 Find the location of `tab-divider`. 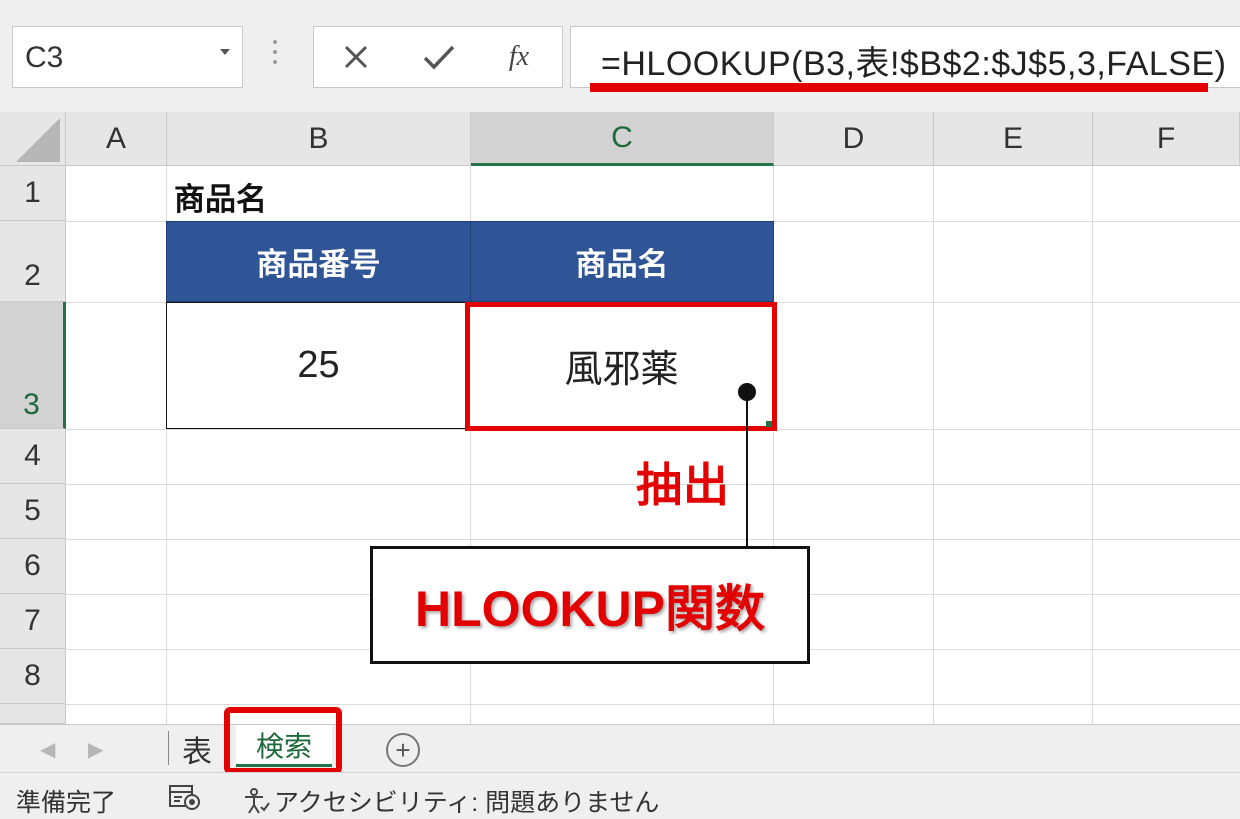

tab-divider is located at coordinates (168, 748).